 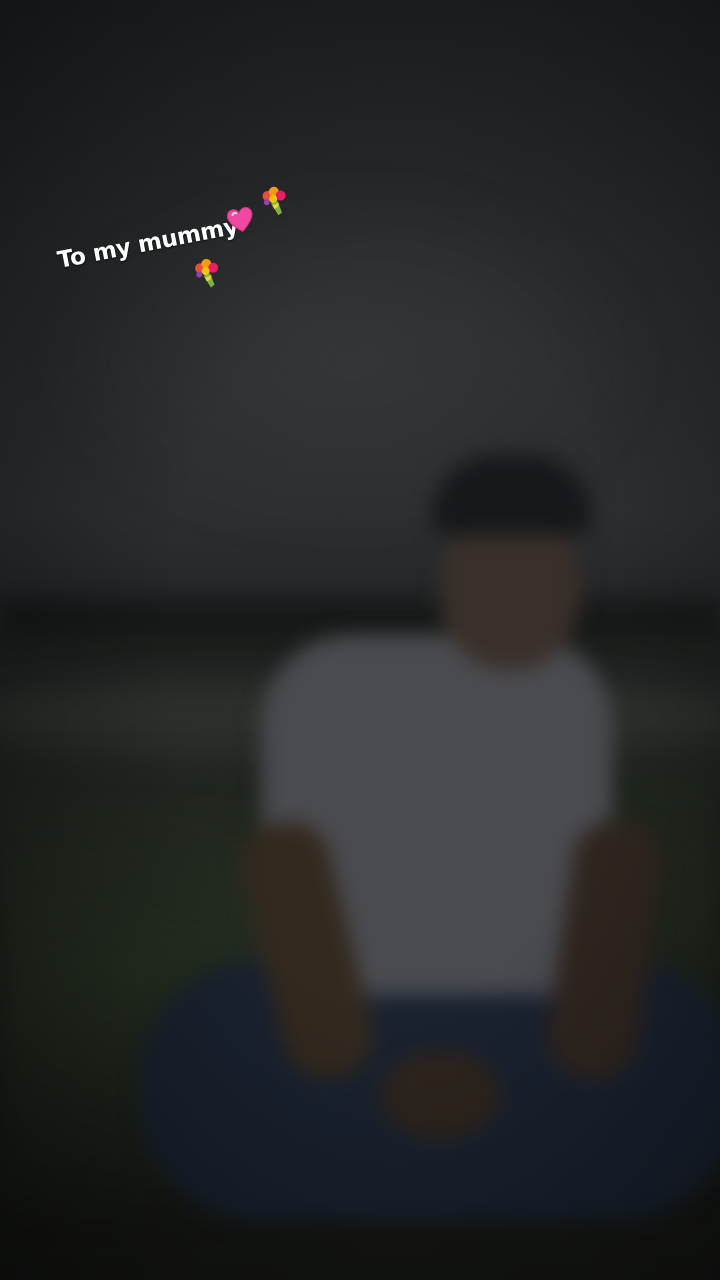 I want to click on pink-heart-icon, so click(x=240, y=219).